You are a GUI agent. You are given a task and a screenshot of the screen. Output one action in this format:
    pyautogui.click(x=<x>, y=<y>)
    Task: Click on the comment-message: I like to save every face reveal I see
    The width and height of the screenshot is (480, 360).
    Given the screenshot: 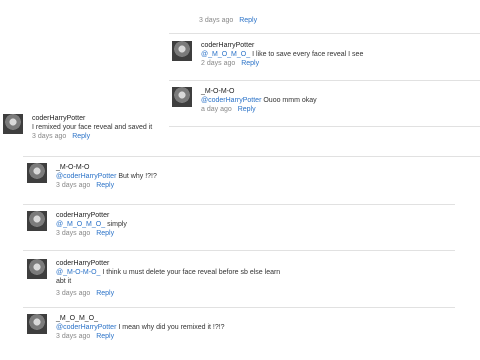 What is the action you would take?
    pyautogui.click(x=307, y=54)
    